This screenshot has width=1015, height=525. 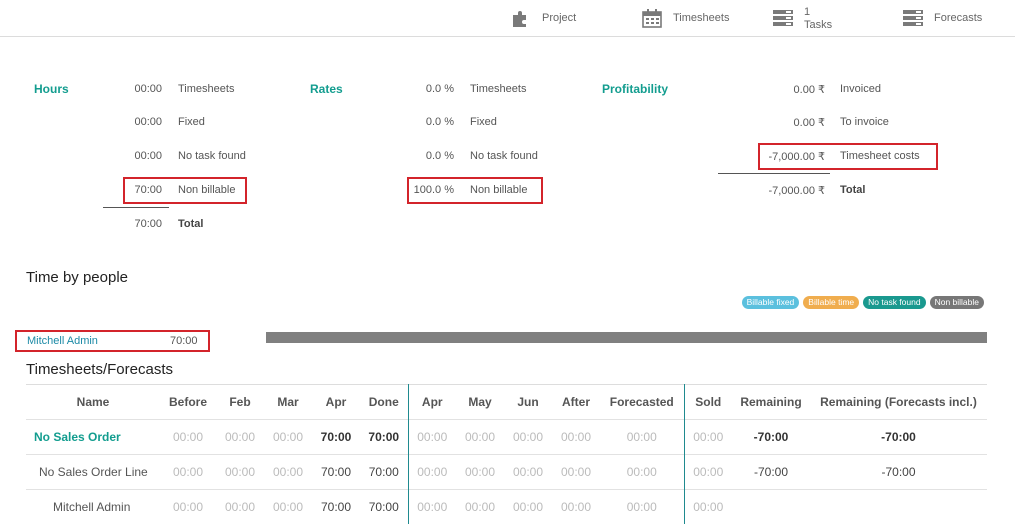 I want to click on hours-total-value: 70:00, so click(x=148, y=224).